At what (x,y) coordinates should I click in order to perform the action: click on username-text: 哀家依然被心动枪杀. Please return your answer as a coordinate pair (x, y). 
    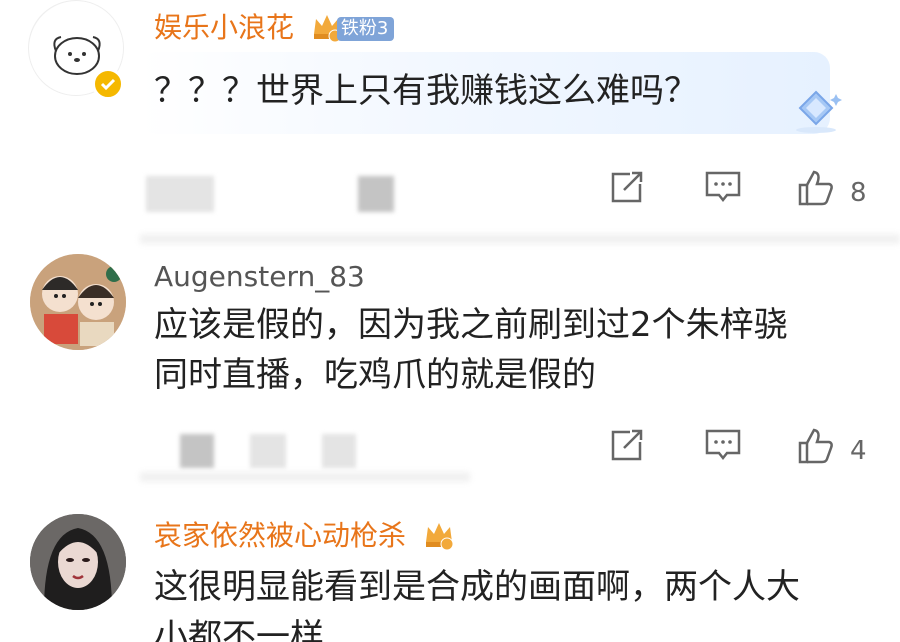
    Looking at the image, I should click on (280, 535).